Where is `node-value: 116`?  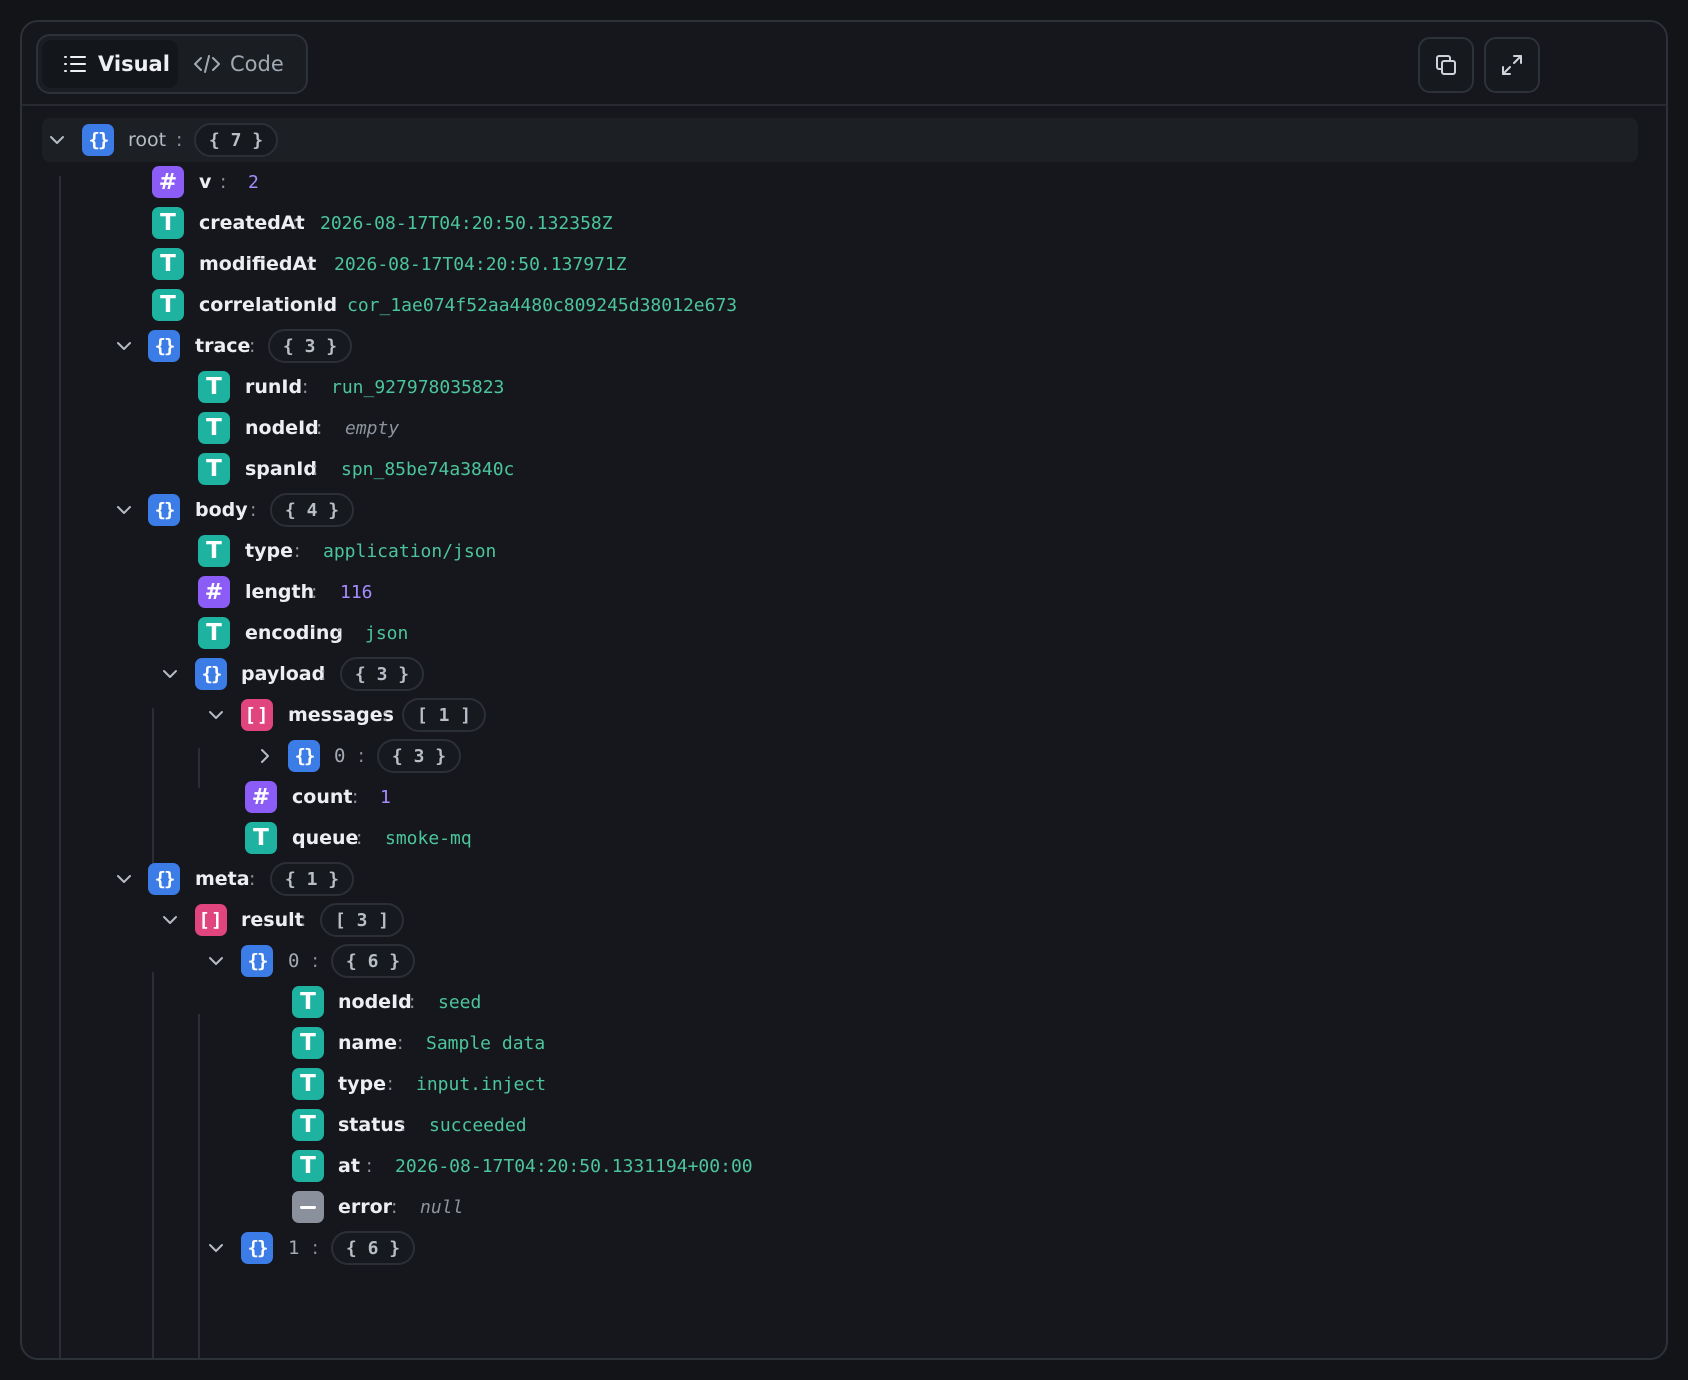 node-value: 116 is located at coordinates (356, 592).